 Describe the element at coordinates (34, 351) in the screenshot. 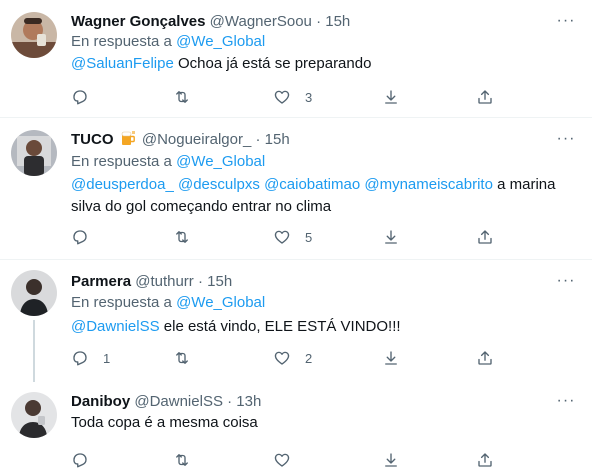

I see `thread-connector` at that location.